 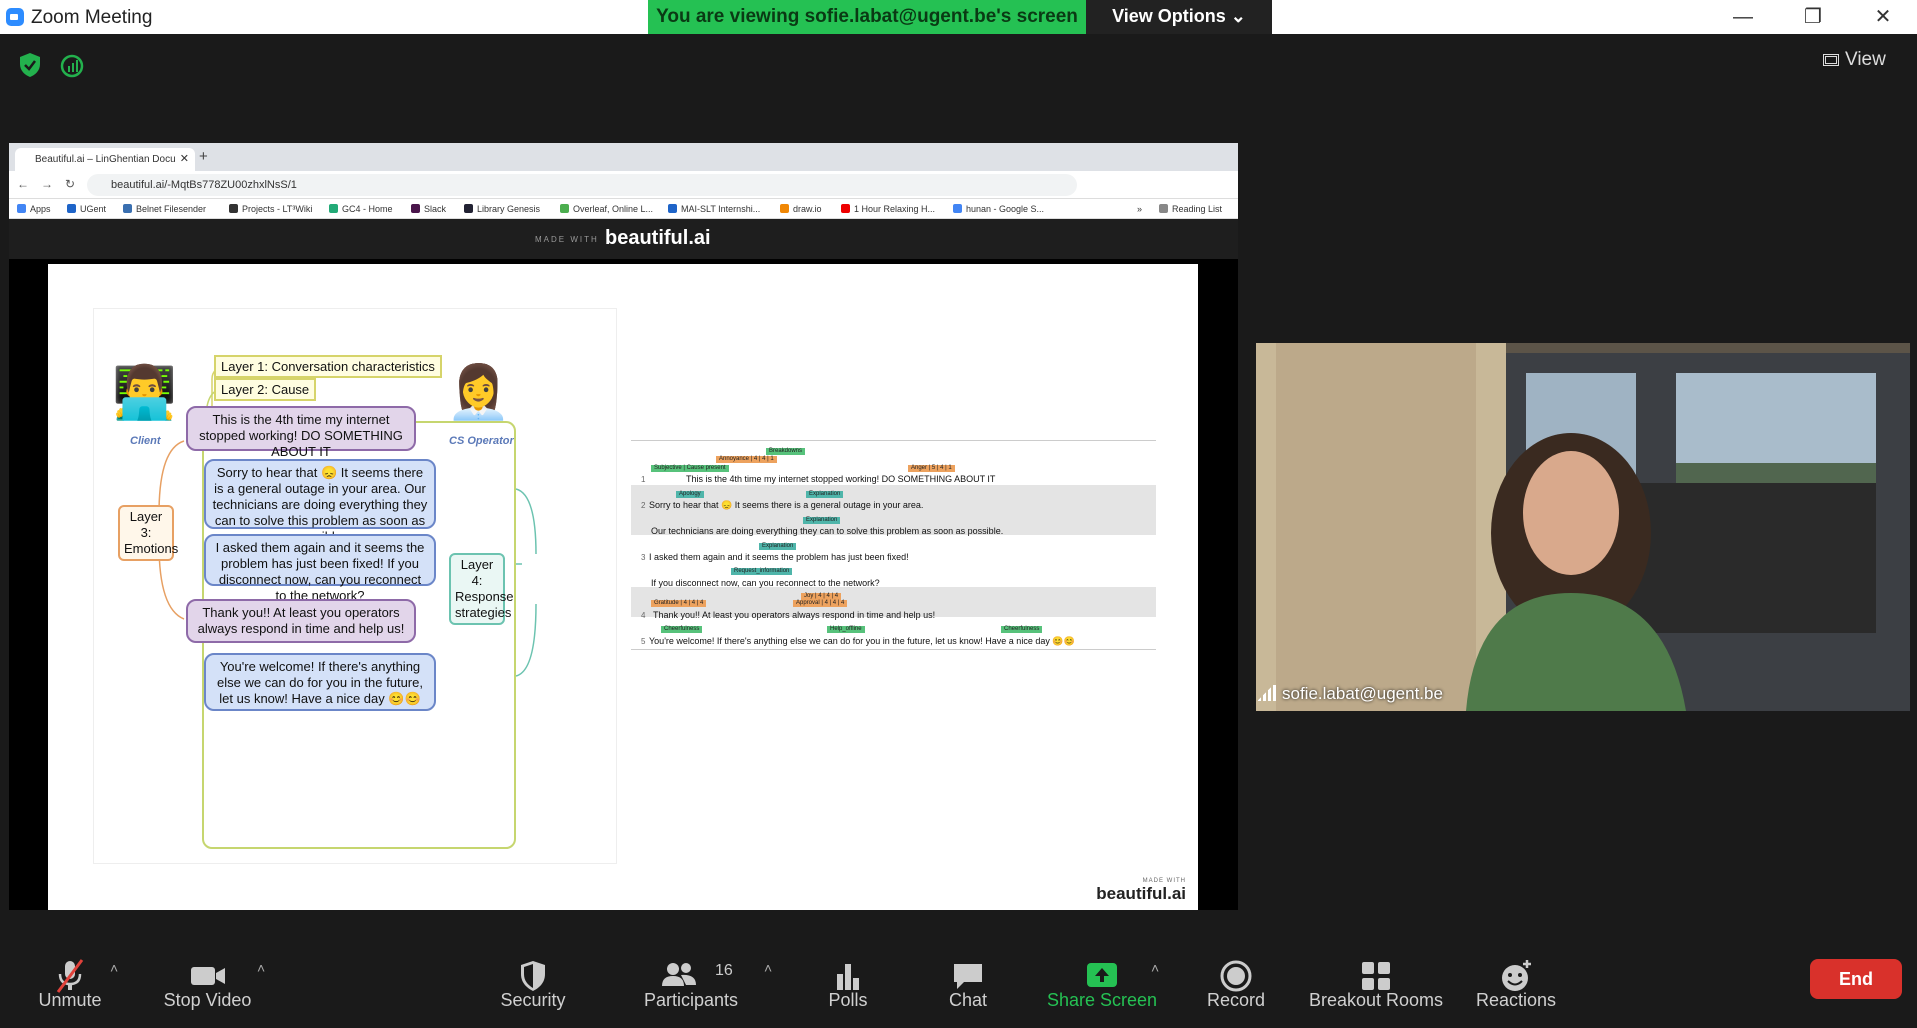 What do you see at coordinates (968, 990) in the screenshot?
I see `chat-button: Chat` at bounding box center [968, 990].